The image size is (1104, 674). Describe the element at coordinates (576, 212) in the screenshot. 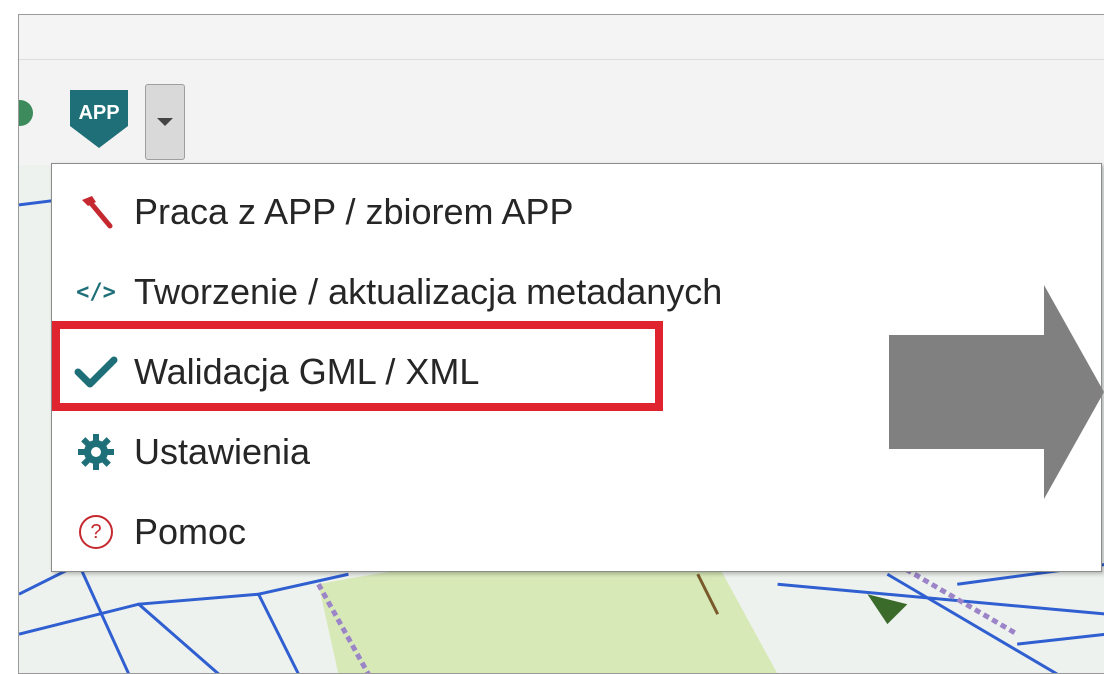

I see `menu-item-praca-z-app: Praca z APP / zbiorem APP` at that location.